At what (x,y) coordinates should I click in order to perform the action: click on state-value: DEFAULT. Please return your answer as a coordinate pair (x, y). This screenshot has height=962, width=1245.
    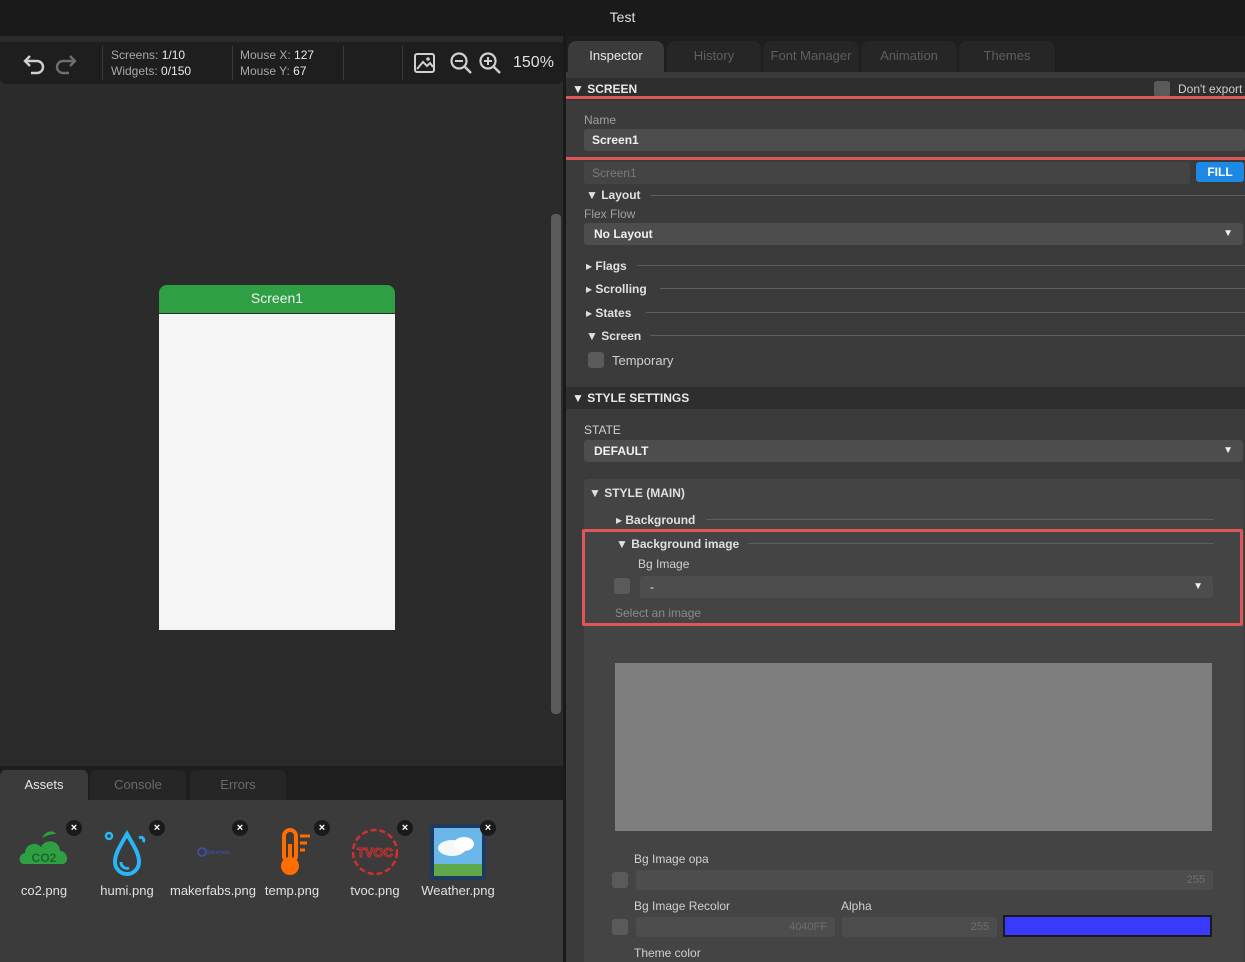
    Looking at the image, I should click on (621, 451).